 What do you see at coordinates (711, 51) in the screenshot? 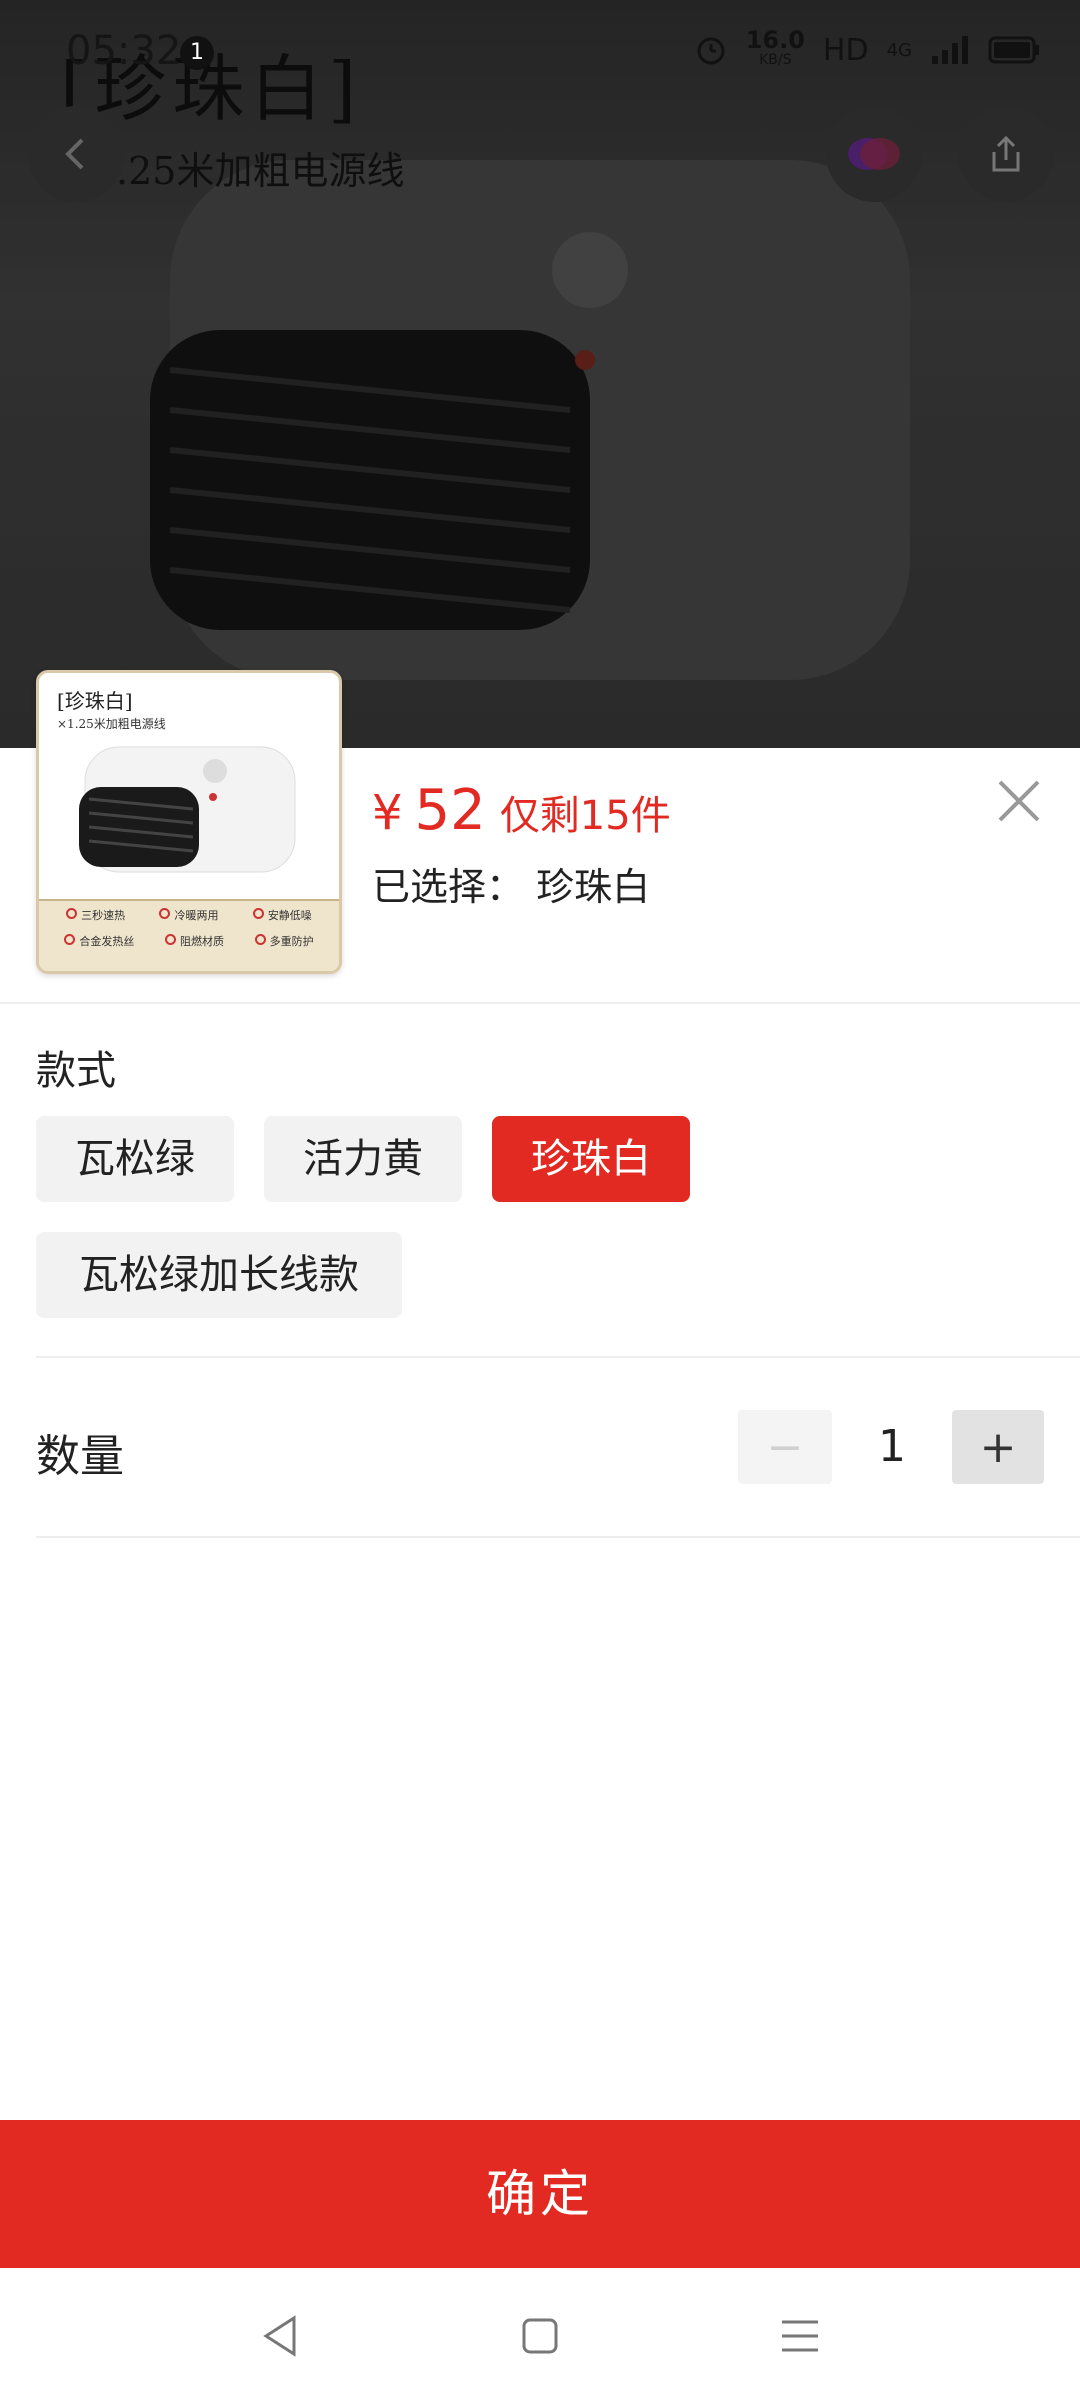
I see `alarm-icon` at bounding box center [711, 51].